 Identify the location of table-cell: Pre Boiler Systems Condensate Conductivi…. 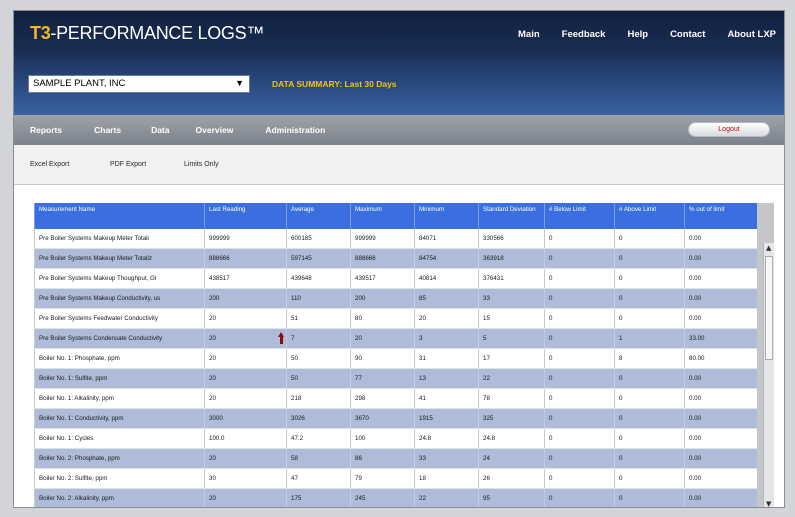
(119, 339).